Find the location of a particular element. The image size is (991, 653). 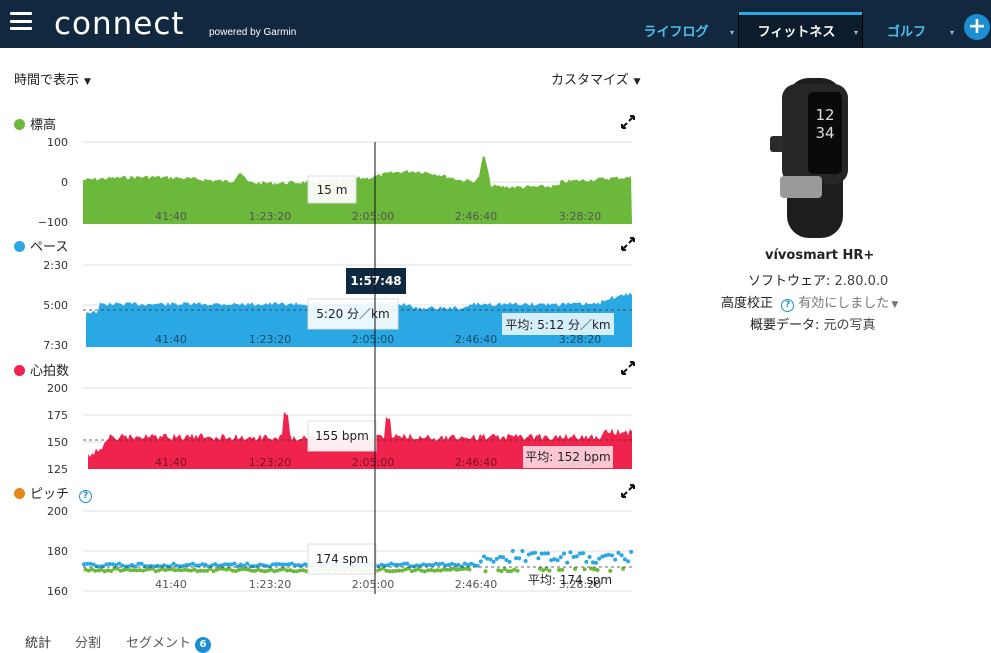

summary-row: 概要データ: 元の写真 is located at coordinates (813, 323).